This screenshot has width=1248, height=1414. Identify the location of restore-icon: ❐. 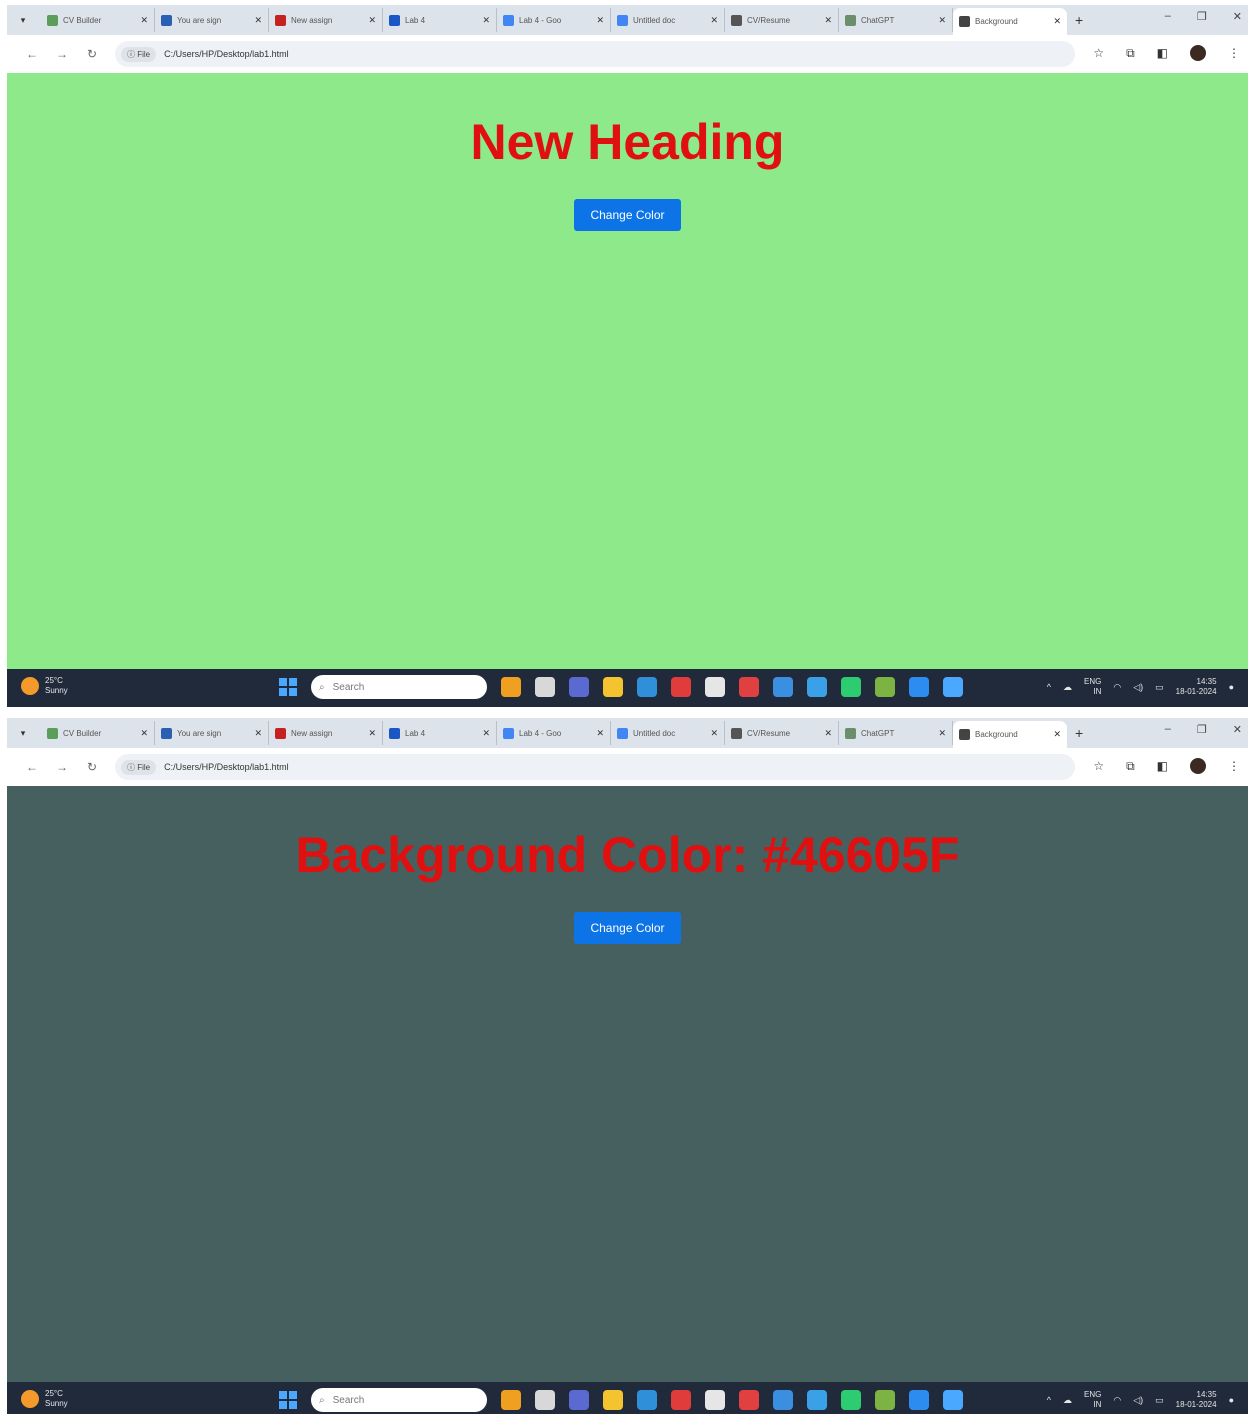
(1202, 729).